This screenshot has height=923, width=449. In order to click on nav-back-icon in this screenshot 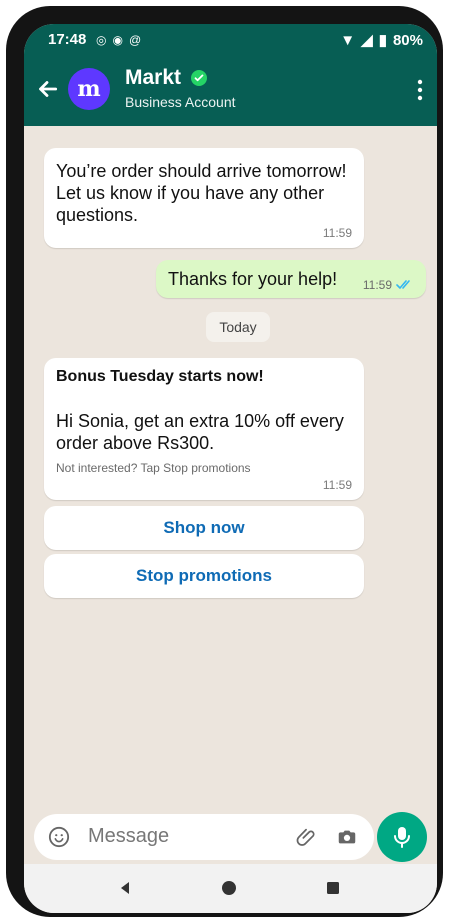, I will do `click(125, 888)`.